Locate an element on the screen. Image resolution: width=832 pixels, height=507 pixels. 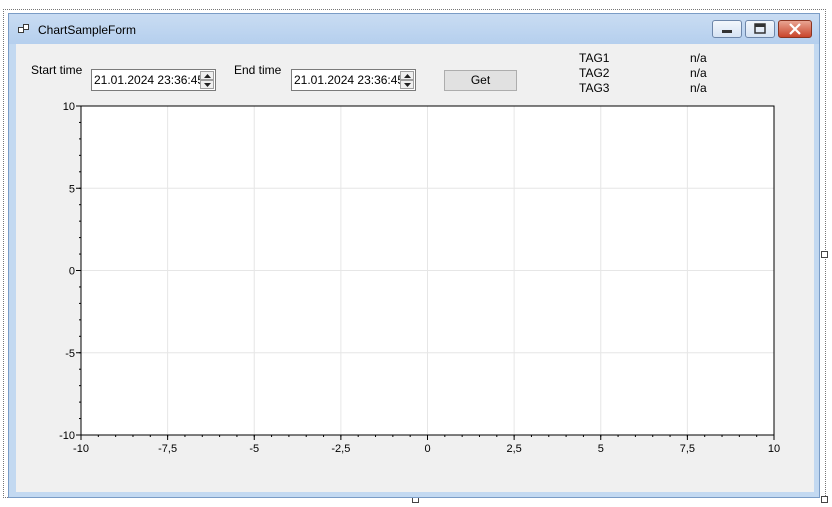
x-tick-label: 2,5 is located at coordinates (513, 449).